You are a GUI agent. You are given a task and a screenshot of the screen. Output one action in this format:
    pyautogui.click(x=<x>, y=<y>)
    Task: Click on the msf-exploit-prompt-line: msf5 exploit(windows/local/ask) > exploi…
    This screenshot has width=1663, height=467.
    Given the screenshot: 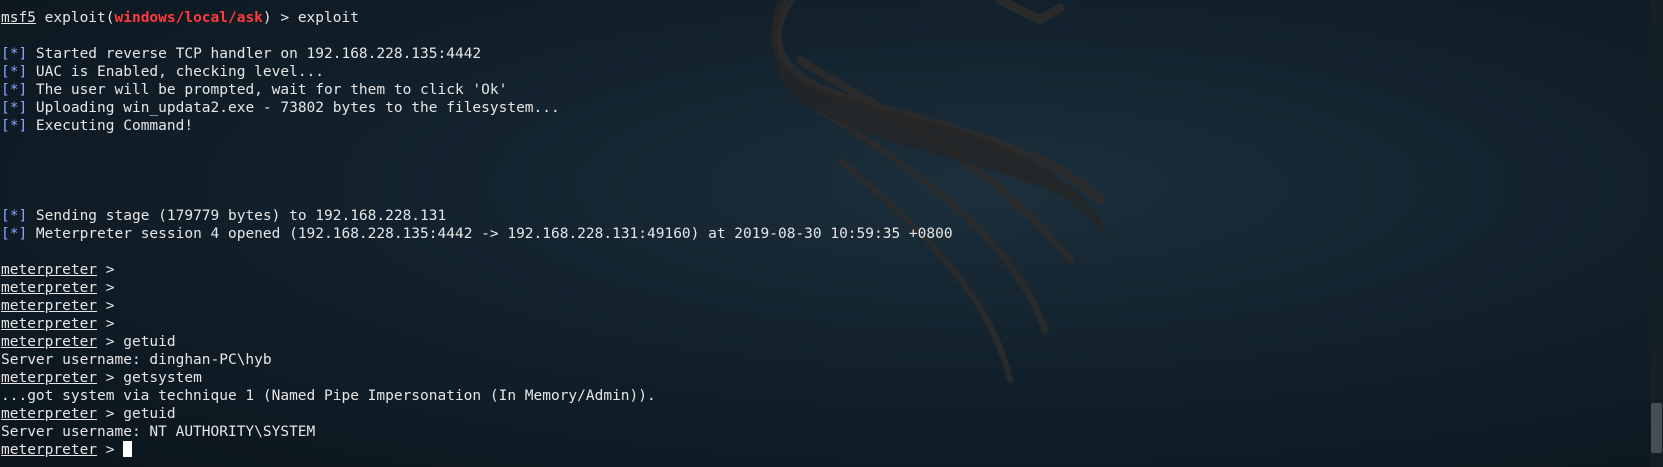 What is the action you would take?
    pyautogui.click(x=825, y=18)
    